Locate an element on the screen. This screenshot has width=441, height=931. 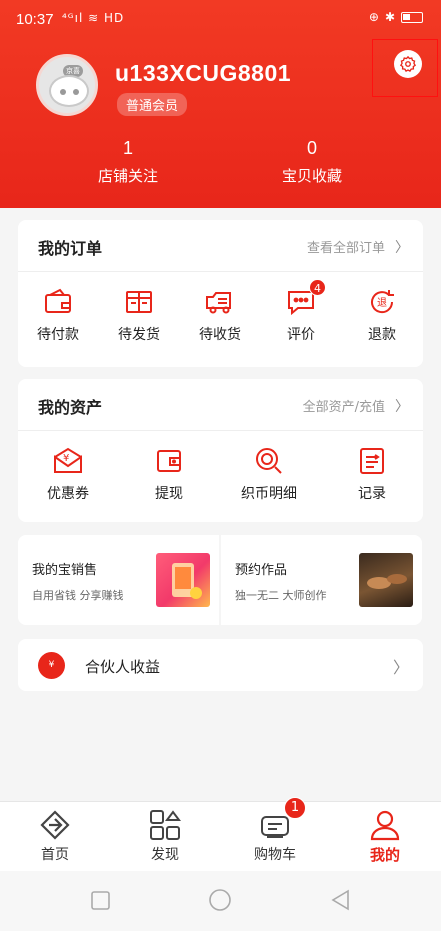
order-review: 4 评价 is located at coordinates (301, 311).